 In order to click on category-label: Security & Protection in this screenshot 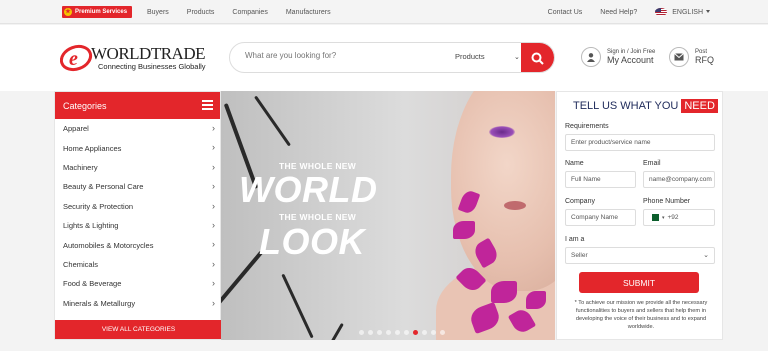, I will do `click(98, 206)`.